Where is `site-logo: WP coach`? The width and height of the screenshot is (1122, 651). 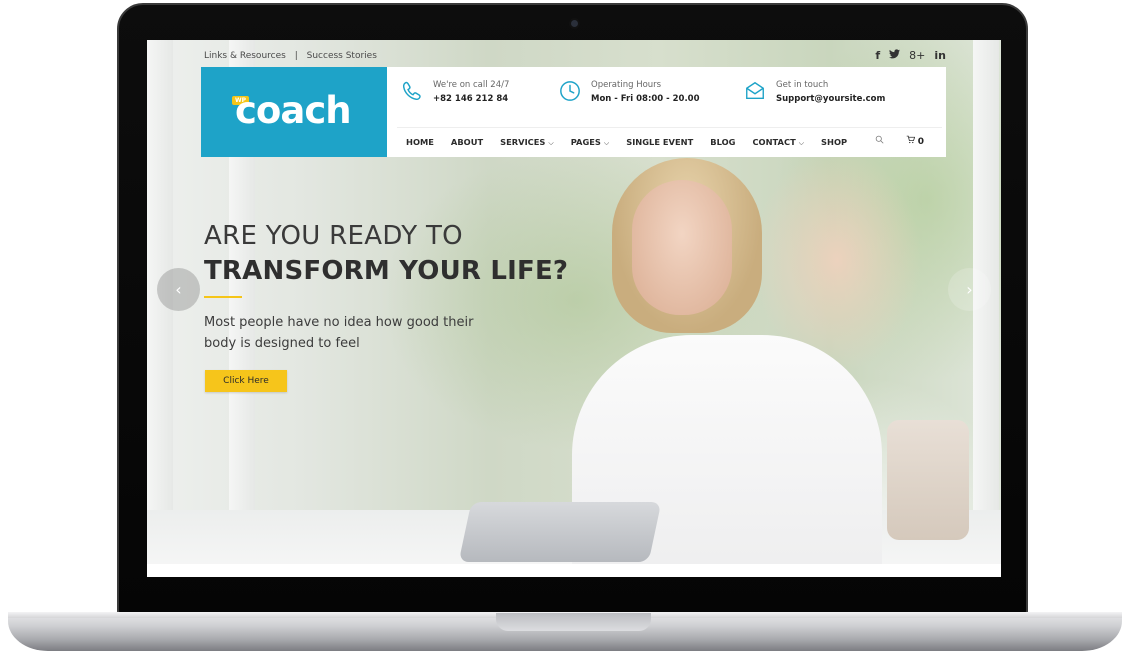
site-logo: WP coach is located at coordinates (294, 112).